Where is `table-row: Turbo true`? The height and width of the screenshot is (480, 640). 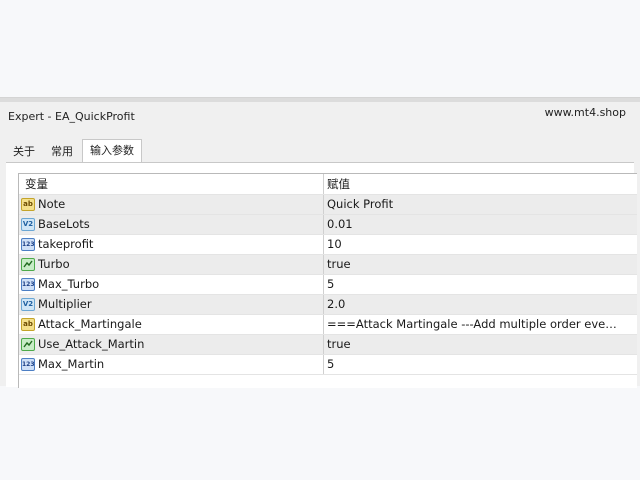 table-row: Turbo true is located at coordinates (328, 265).